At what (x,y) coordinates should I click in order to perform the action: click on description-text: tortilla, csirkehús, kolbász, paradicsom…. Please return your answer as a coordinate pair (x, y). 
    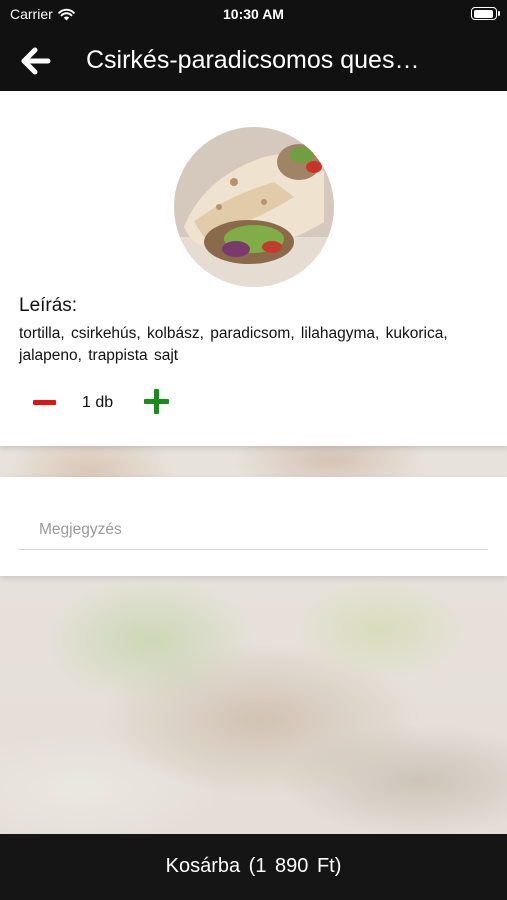
    Looking at the image, I should click on (233, 344).